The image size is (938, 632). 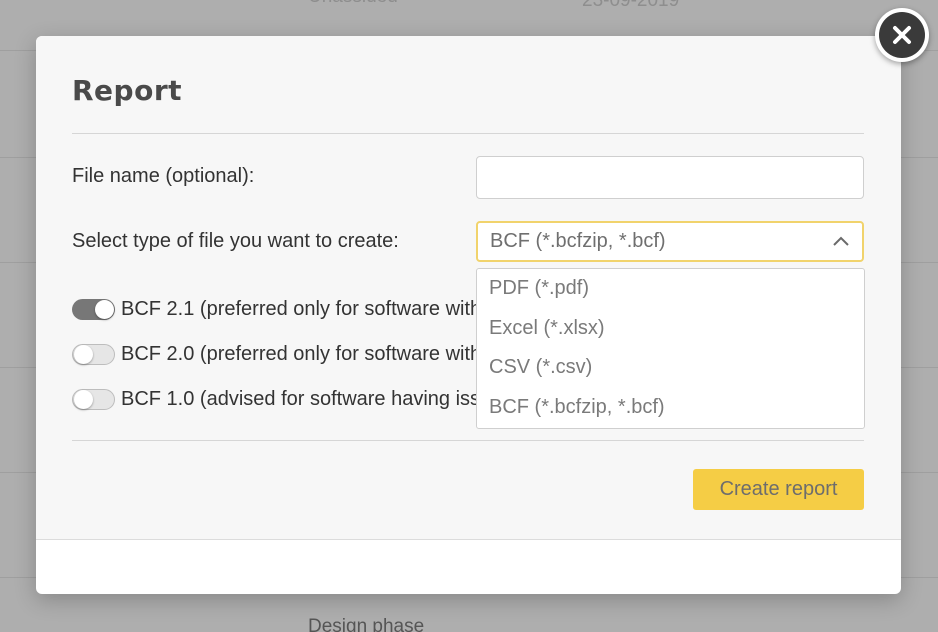 What do you see at coordinates (670, 289) in the screenshot?
I see `file-type-option-pdf: PDF (*.pdf)` at bounding box center [670, 289].